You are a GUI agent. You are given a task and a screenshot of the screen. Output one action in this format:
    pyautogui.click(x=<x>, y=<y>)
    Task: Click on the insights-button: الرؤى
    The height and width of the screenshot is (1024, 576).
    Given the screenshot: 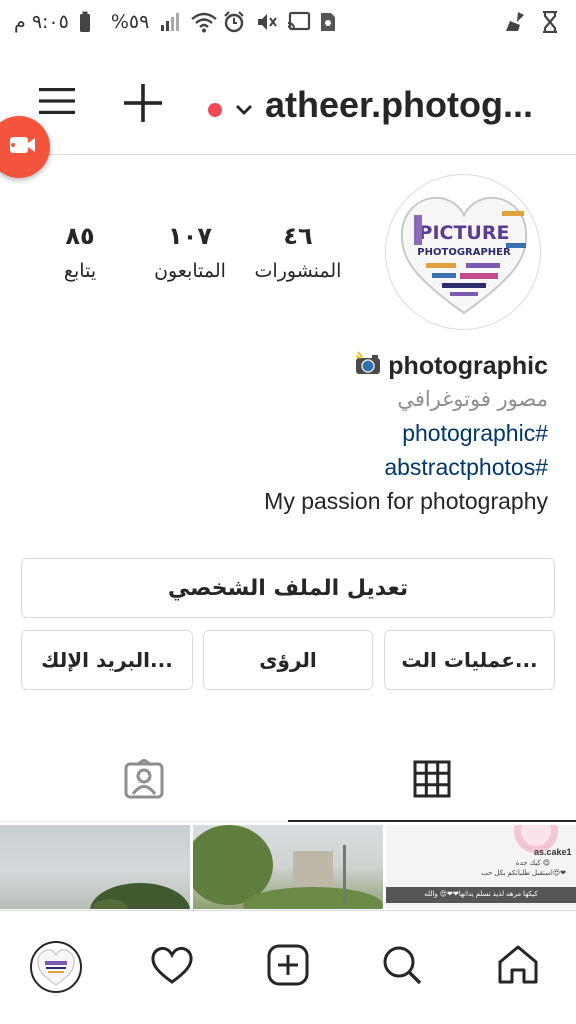 What is the action you would take?
    pyautogui.click(x=288, y=660)
    